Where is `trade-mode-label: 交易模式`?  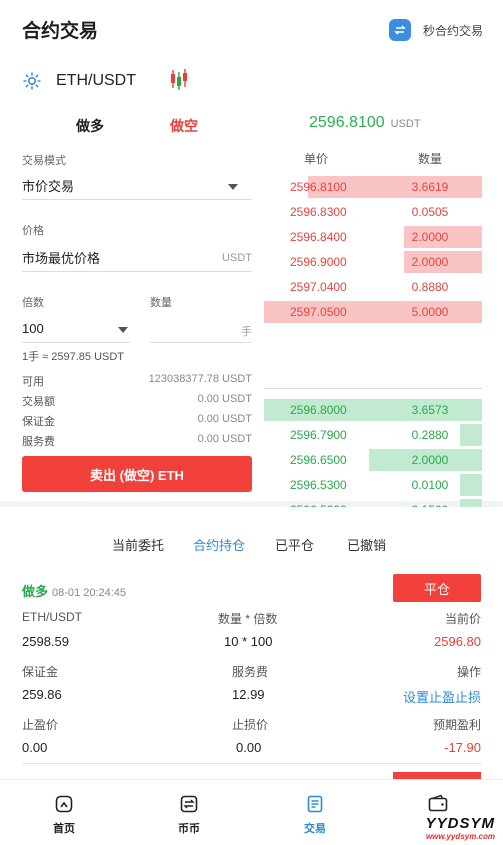
trade-mode-label: 交易模式 is located at coordinates (44, 161).